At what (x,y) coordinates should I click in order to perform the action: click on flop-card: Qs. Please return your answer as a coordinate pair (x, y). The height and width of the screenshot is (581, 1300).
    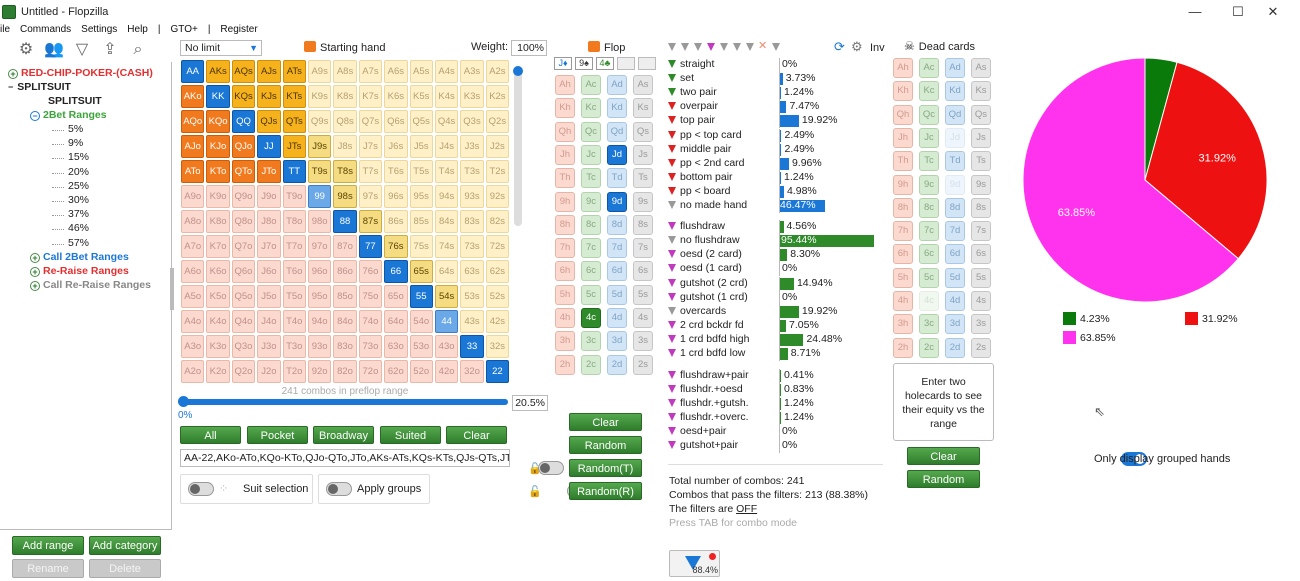
    Looking at the image, I should click on (643, 131).